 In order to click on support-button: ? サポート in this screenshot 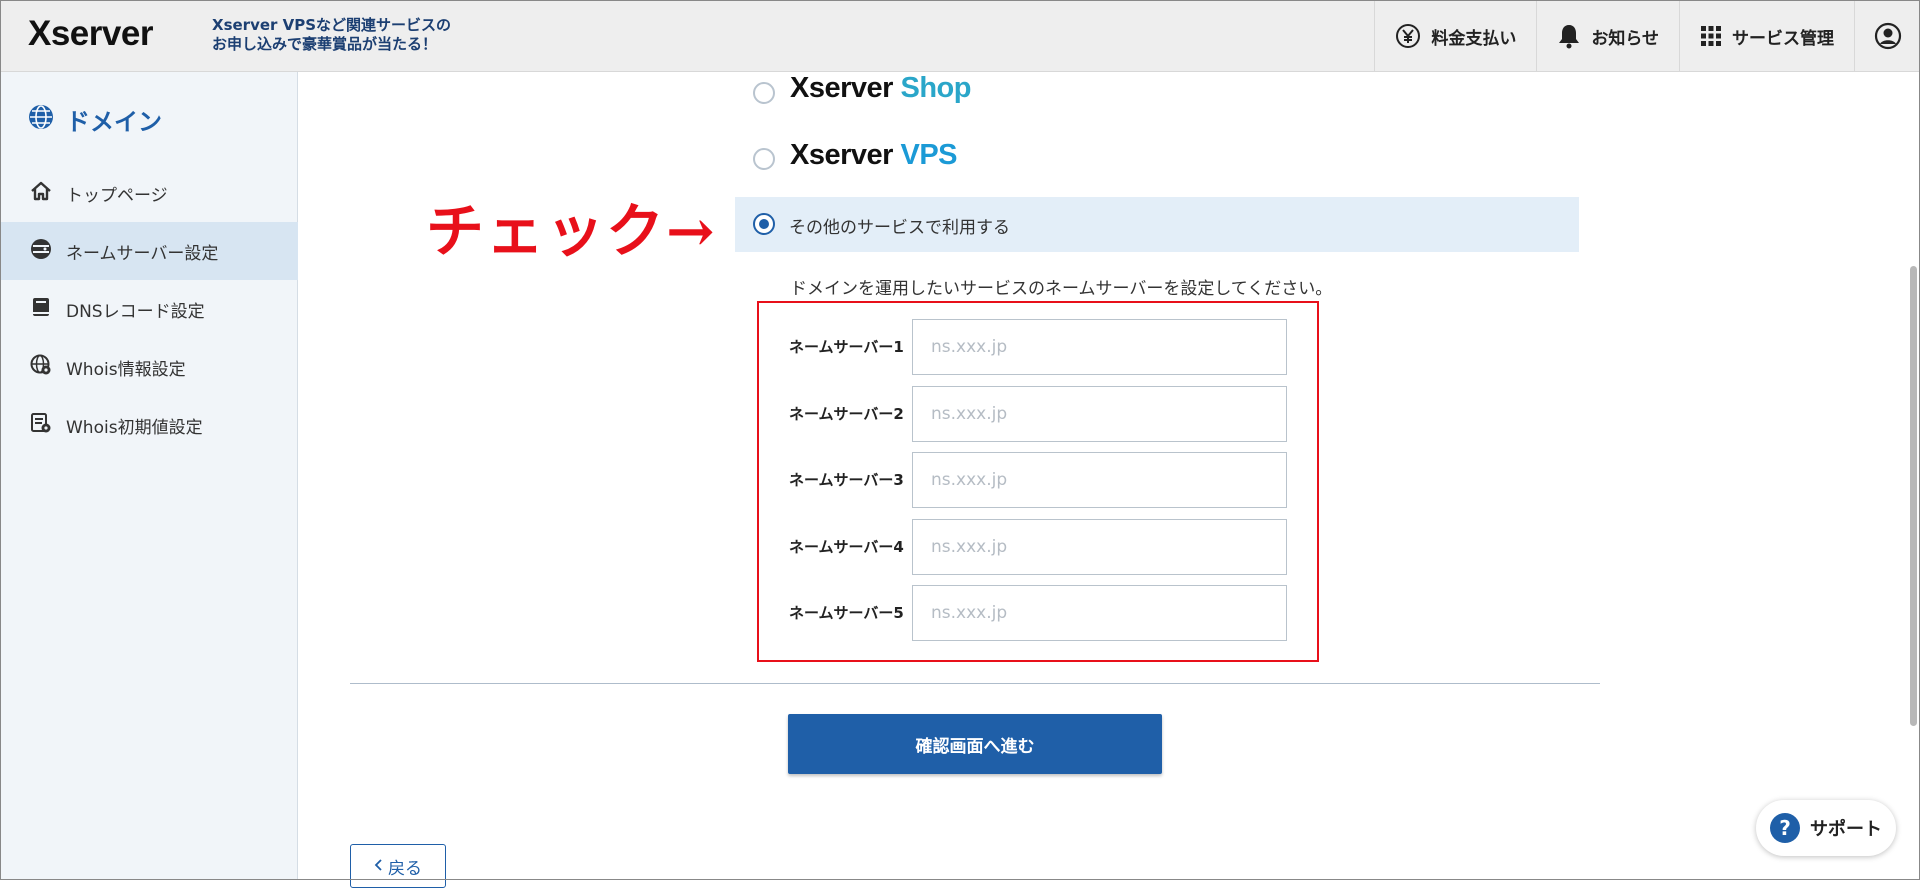, I will do `click(1826, 828)`.